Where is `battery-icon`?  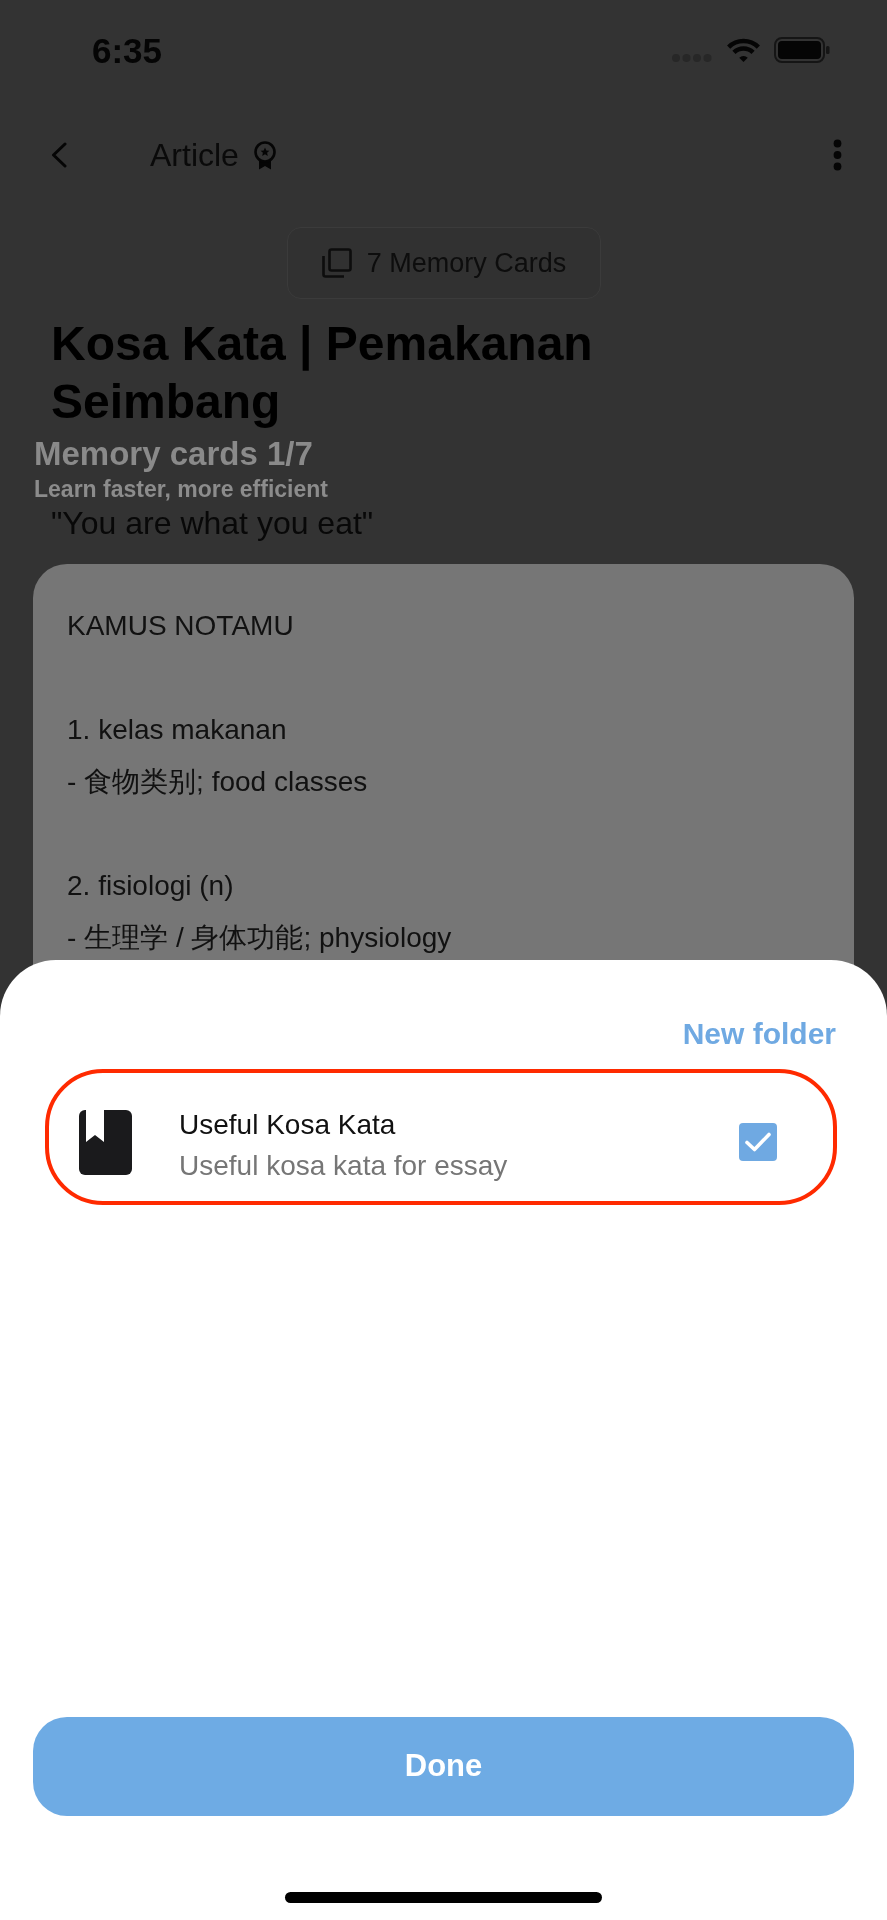
battery-icon is located at coordinates (802, 50).